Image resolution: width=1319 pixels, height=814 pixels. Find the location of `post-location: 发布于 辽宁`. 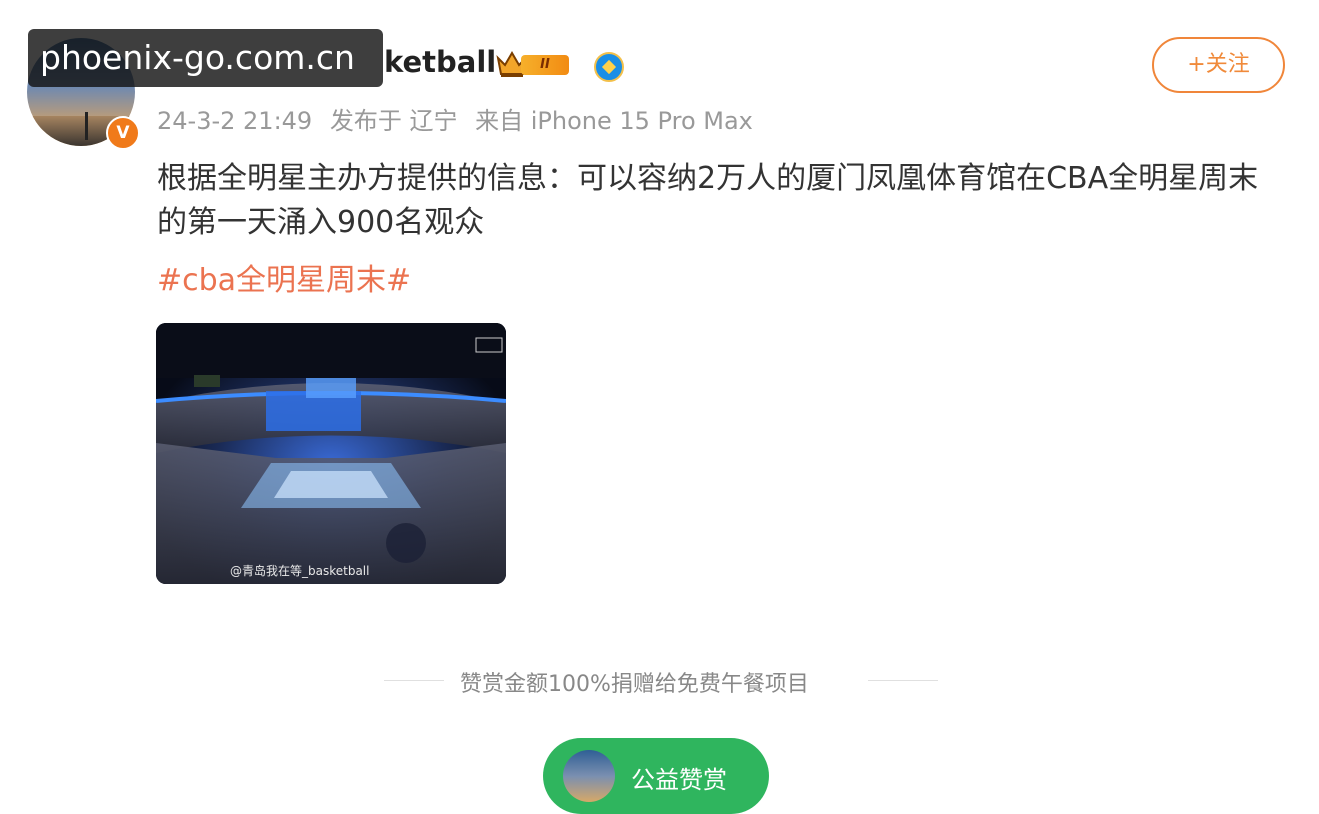

post-location: 发布于 辽宁 is located at coordinates (393, 121).